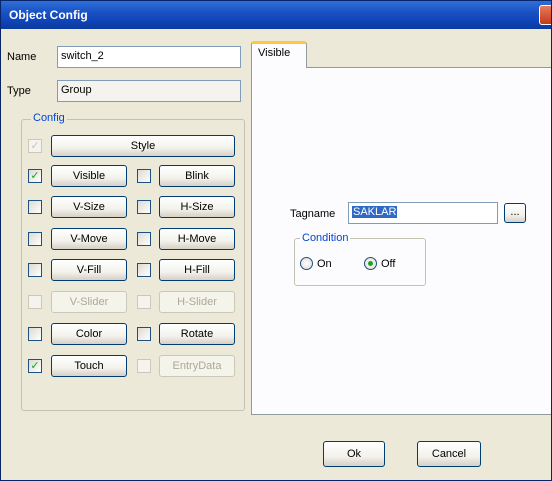  I want to click on h-move-checkbox, so click(144, 239).